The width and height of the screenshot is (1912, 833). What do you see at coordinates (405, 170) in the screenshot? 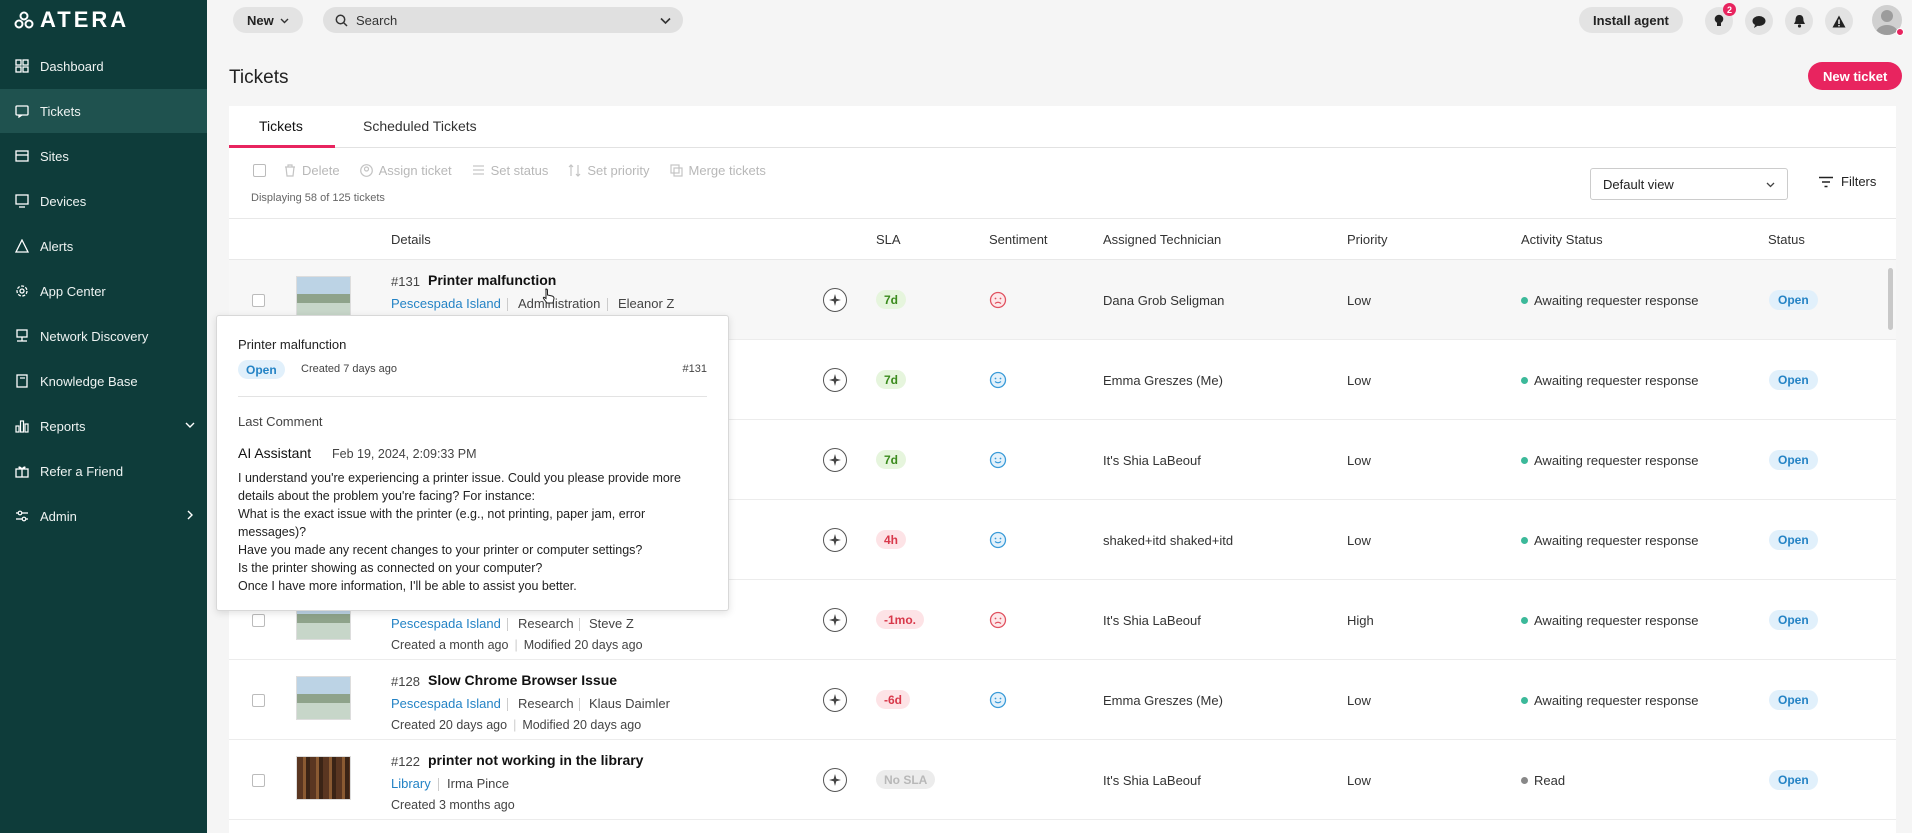
I see `assign-ticket-button: Assign ticket` at bounding box center [405, 170].